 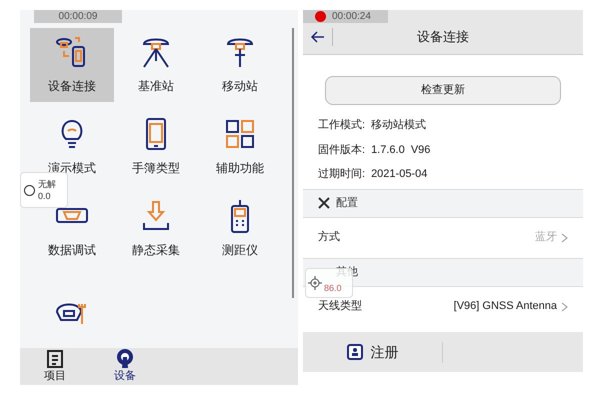 What do you see at coordinates (78, 16) in the screenshot?
I see `recording-timer: 00:00:09` at bounding box center [78, 16].